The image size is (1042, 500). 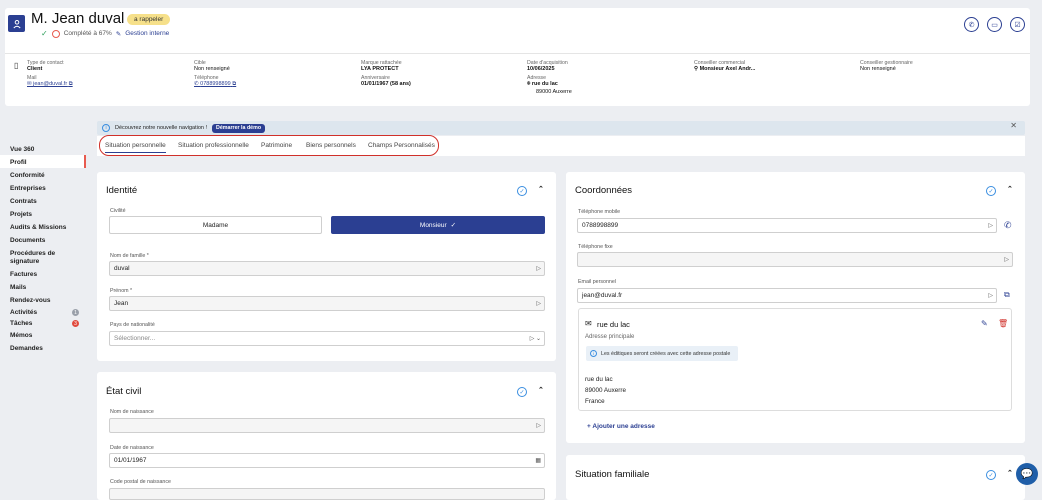 What do you see at coordinates (16, 23) in the screenshot?
I see `person-avatar-icon` at bounding box center [16, 23].